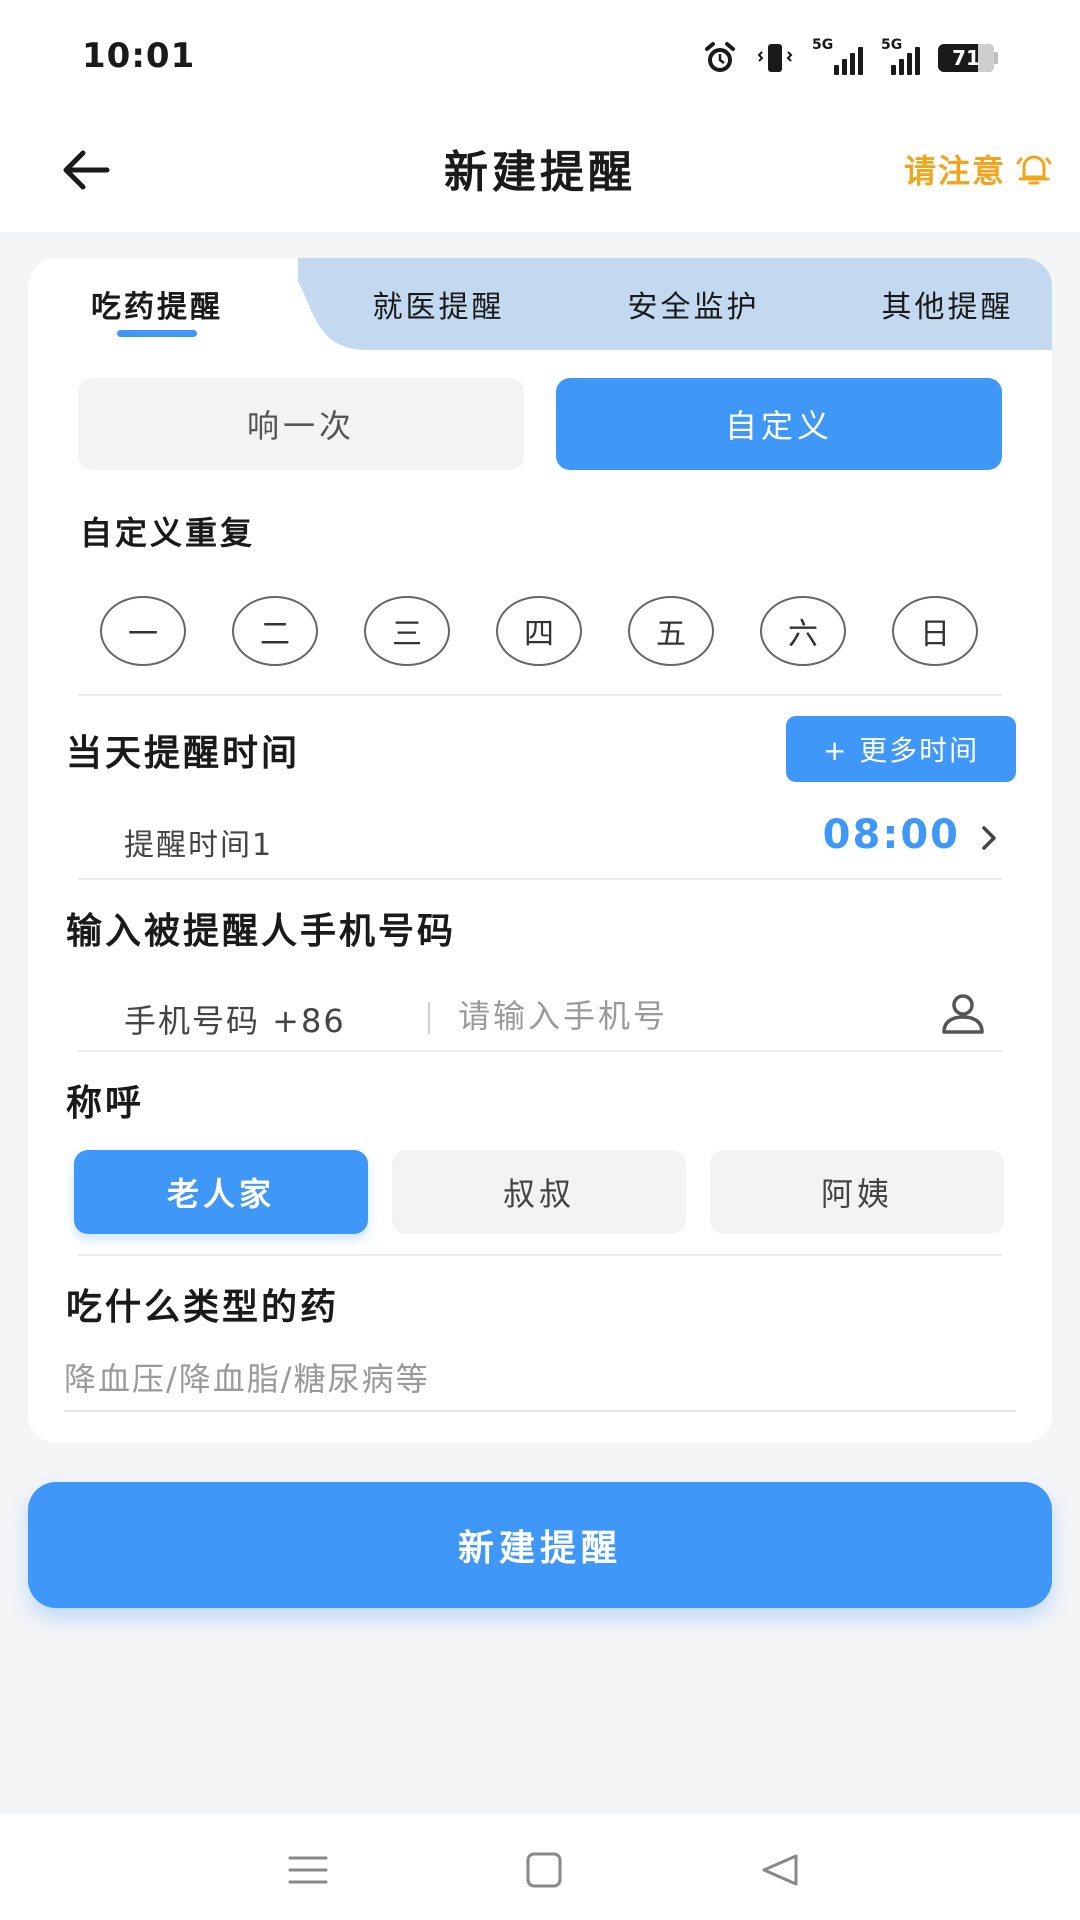  Describe the element at coordinates (157, 333) in the screenshot. I see `tab-active-indicator` at that location.